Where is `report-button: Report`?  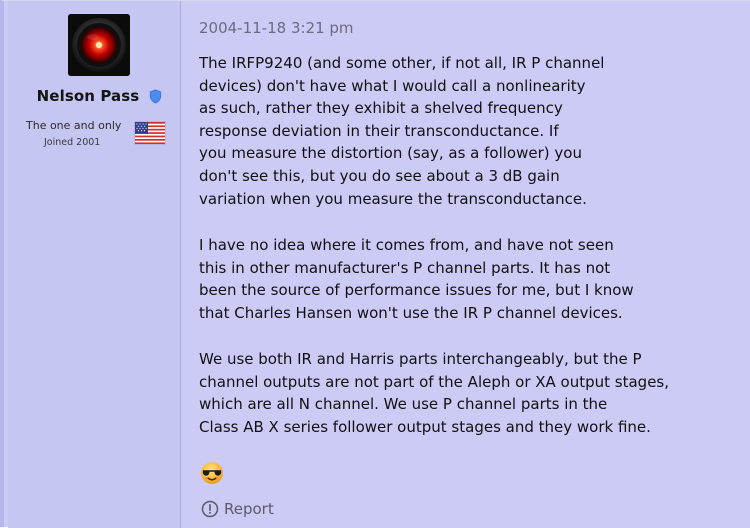
report-button: Report is located at coordinates (237, 509).